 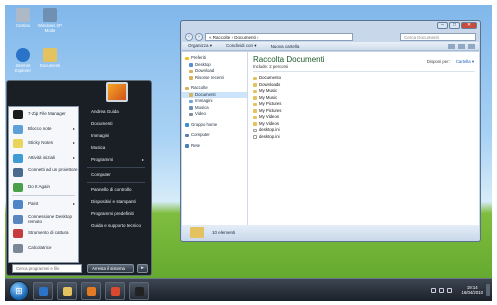 I want to click on clock: 19:14 16/04/2010, so click(x=472, y=290).